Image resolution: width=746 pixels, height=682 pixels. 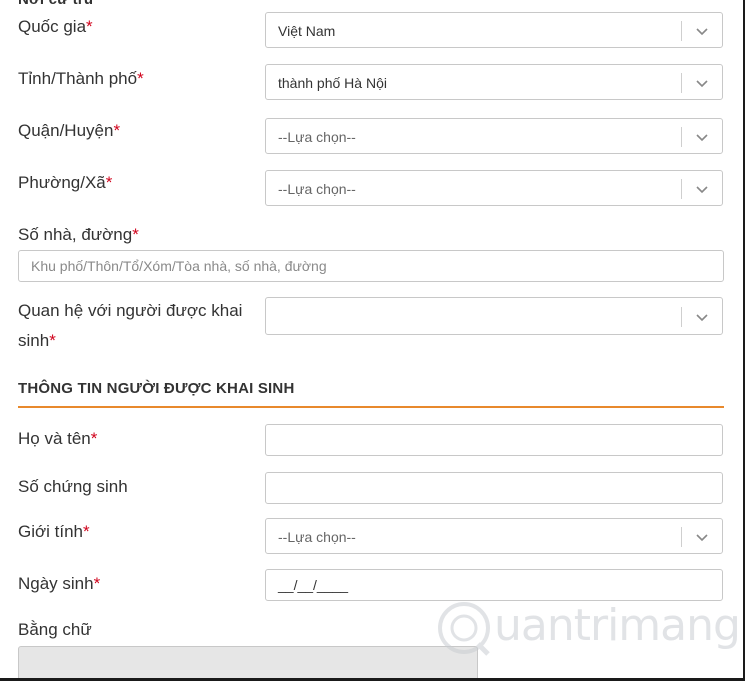 I want to click on watermark-logo: uantrimang, so click(x=586, y=628).